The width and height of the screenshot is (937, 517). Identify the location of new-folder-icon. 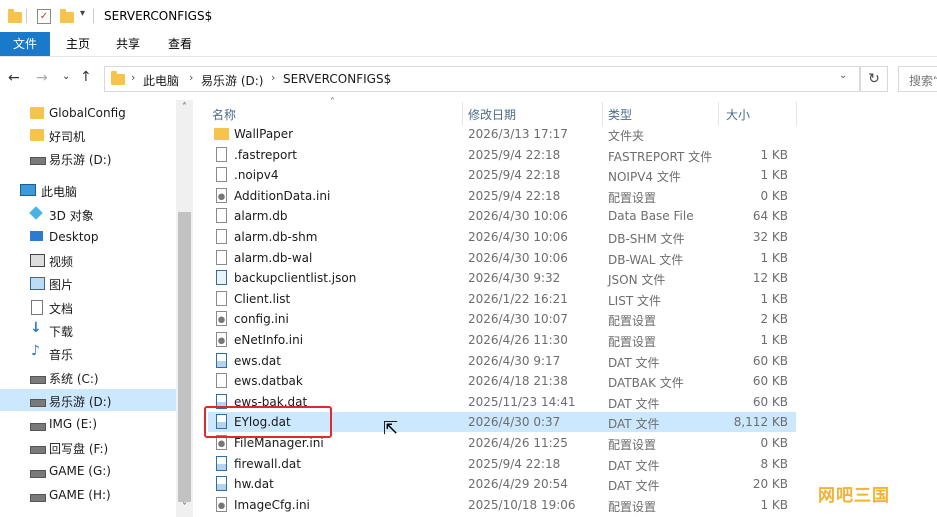
(67, 16).